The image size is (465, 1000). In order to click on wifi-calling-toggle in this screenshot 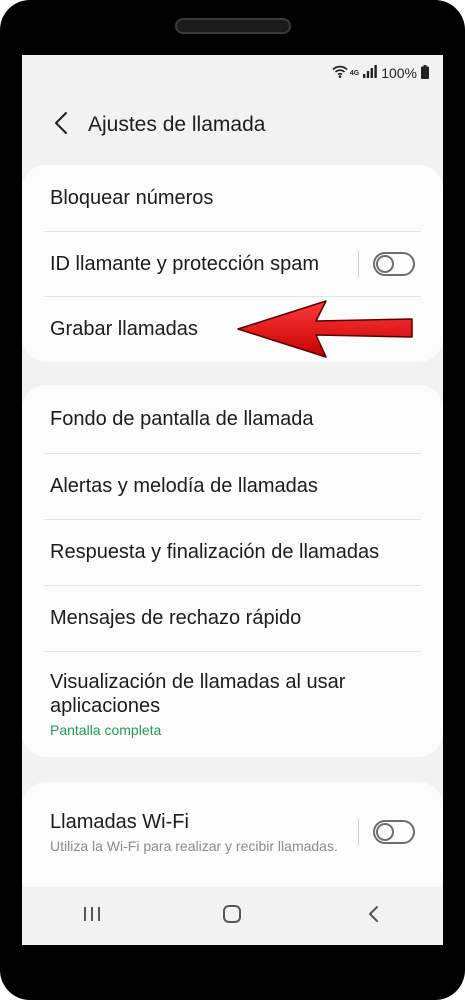, I will do `click(394, 832)`.